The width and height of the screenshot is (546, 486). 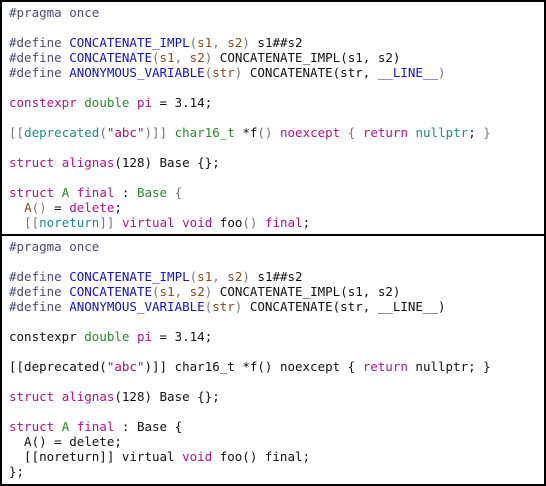 What do you see at coordinates (449, 366) in the screenshot?
I see `code-token-plain: nullptr; }` at bounding box center [449, 366].